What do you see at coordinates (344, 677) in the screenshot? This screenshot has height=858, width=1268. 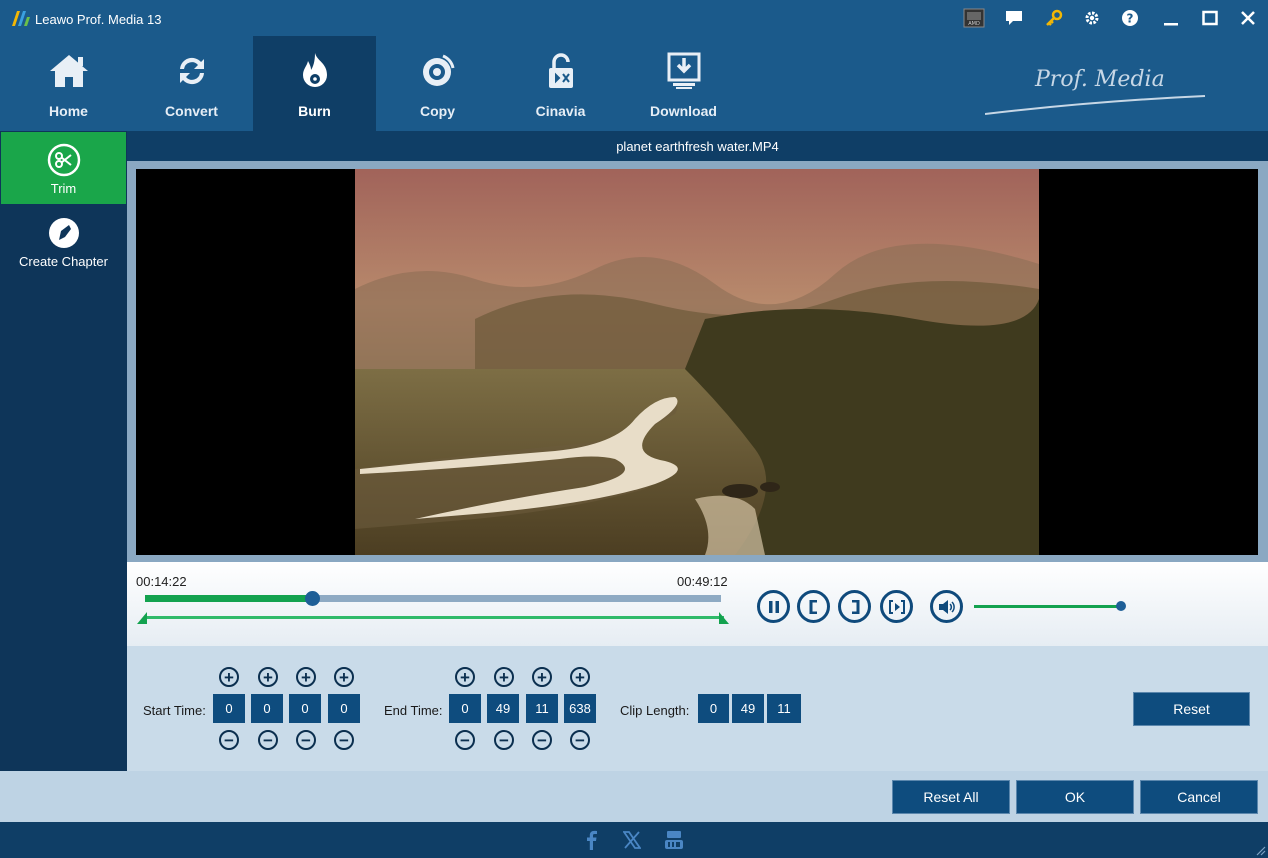 I see `start-millisecond-increment-button: +` at bounding box center [344, 677].